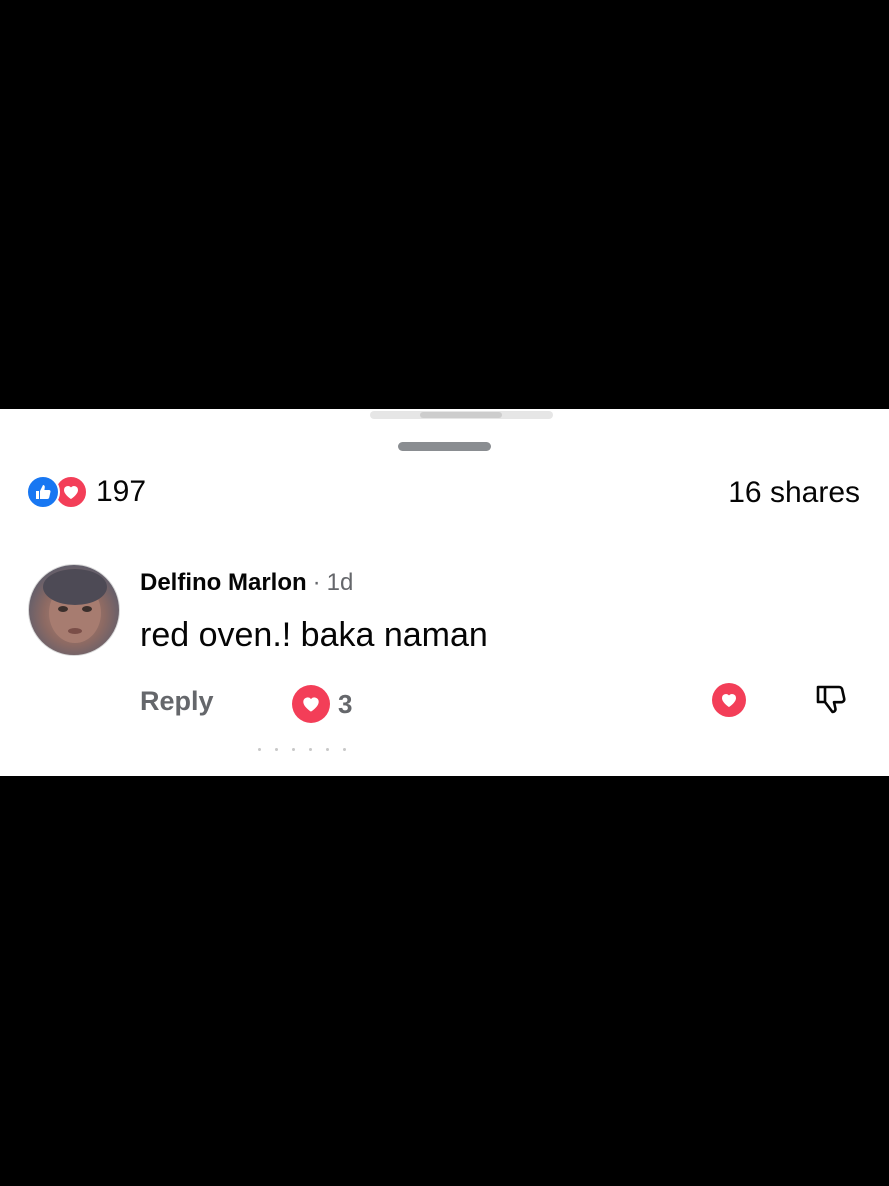 The image size is (889, 1186). I want to click on pagination-dots, so click(302, 749).